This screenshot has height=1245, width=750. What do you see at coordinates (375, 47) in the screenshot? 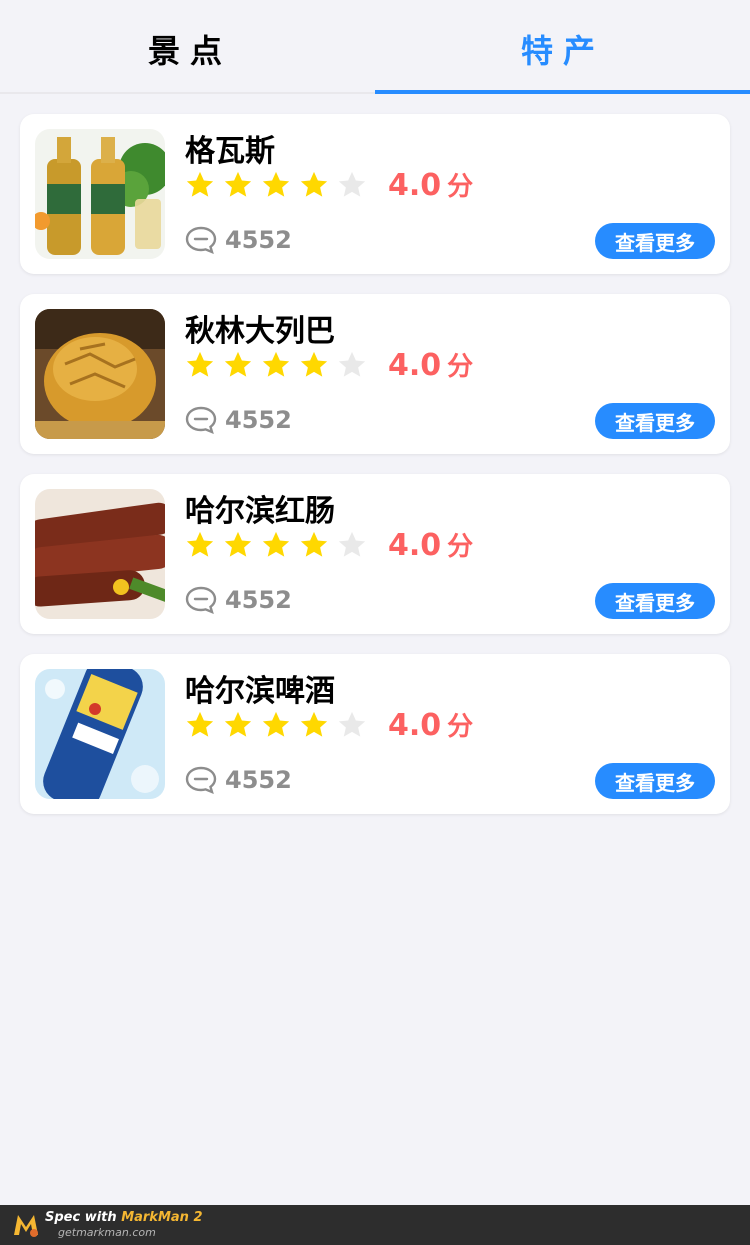
I see `tab-bar: 景点 特产` at bounding box center [375, 47].